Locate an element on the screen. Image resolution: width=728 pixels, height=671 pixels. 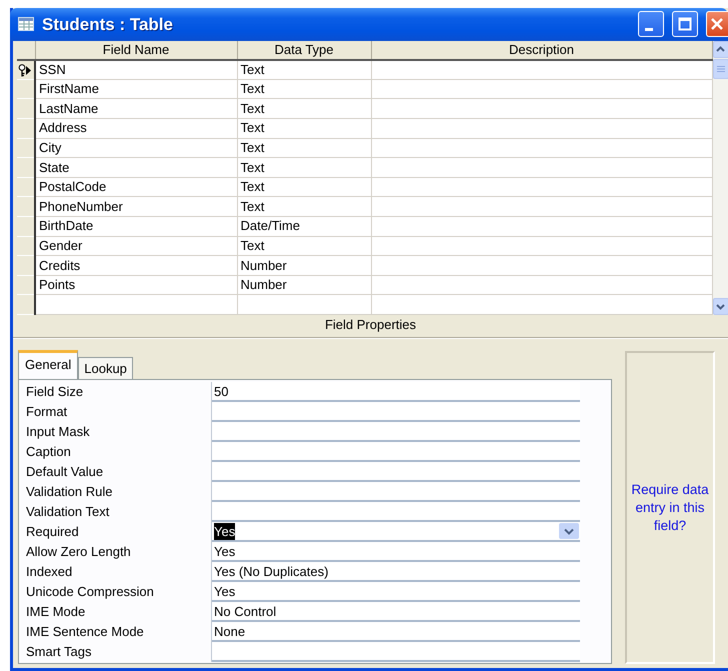
current-row-icon is located at coordinates (28, 70).